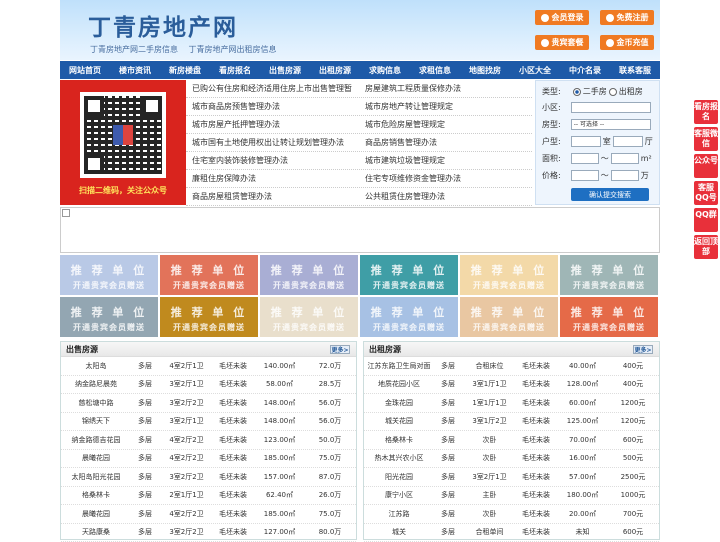 This screenshot has height=542, width=720. What do you see at coordinates (511, 440) in the screenshot?
I see `table-row: 格桑林卡多层次卧毛坯未装70.00㎡600元` at bounding box center [511, 440].